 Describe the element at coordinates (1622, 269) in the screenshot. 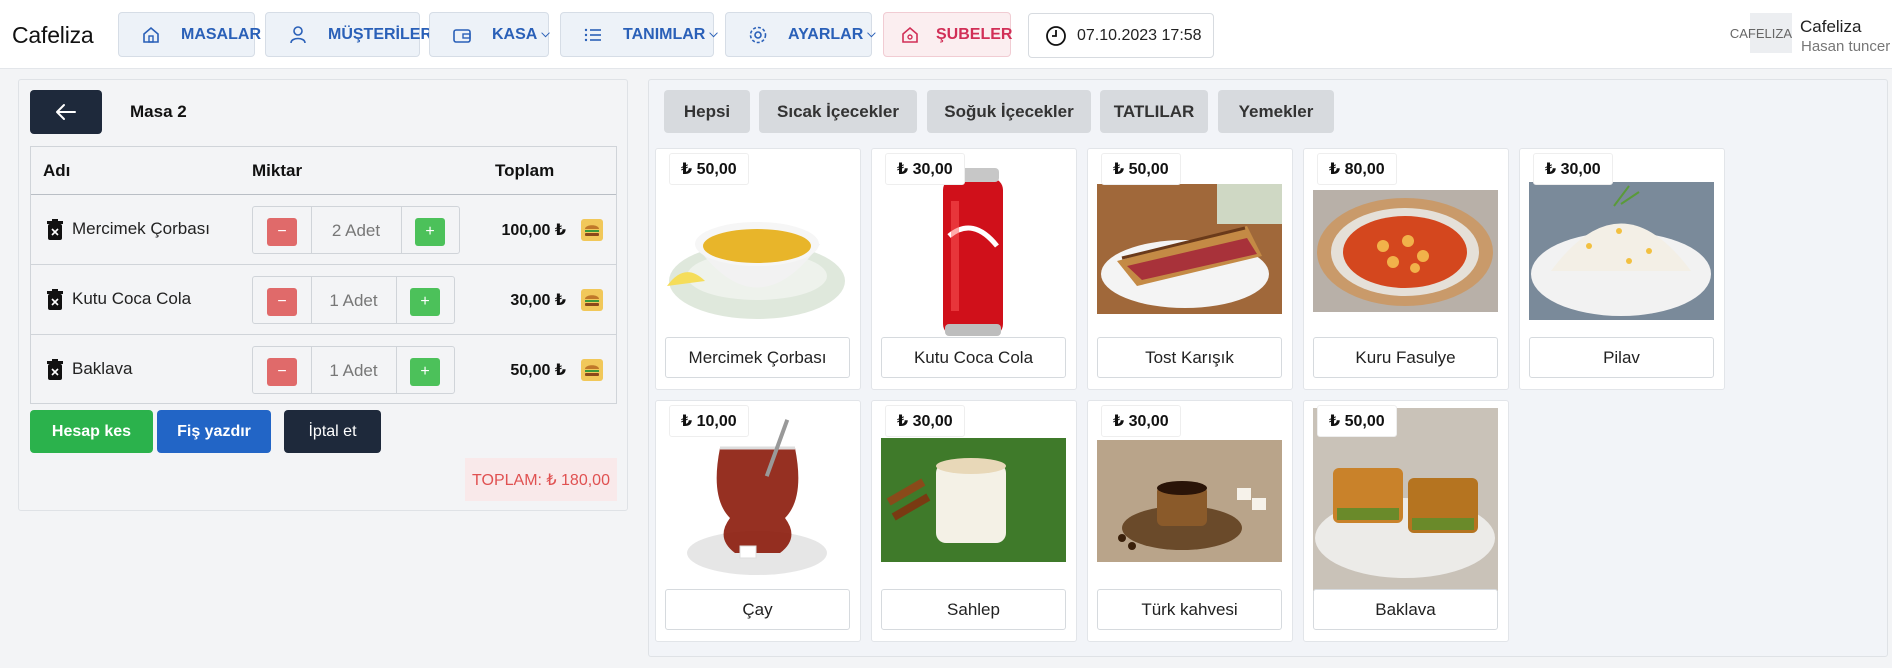

I see `product-card: ₺ 30,00 Pilav` at that location.